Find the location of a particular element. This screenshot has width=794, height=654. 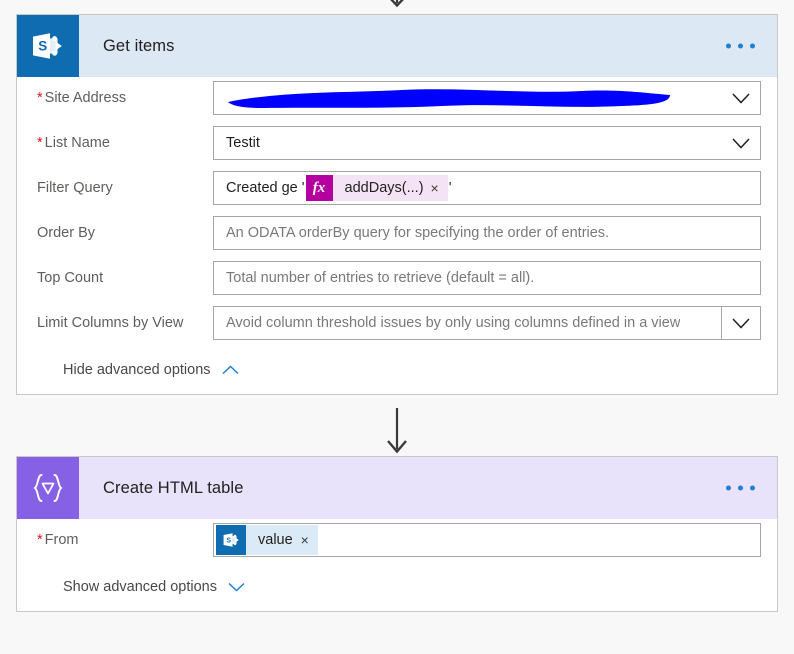

field-label-limit-columns-by-view: Limit Columns by View is located at coordinates (110, 323).